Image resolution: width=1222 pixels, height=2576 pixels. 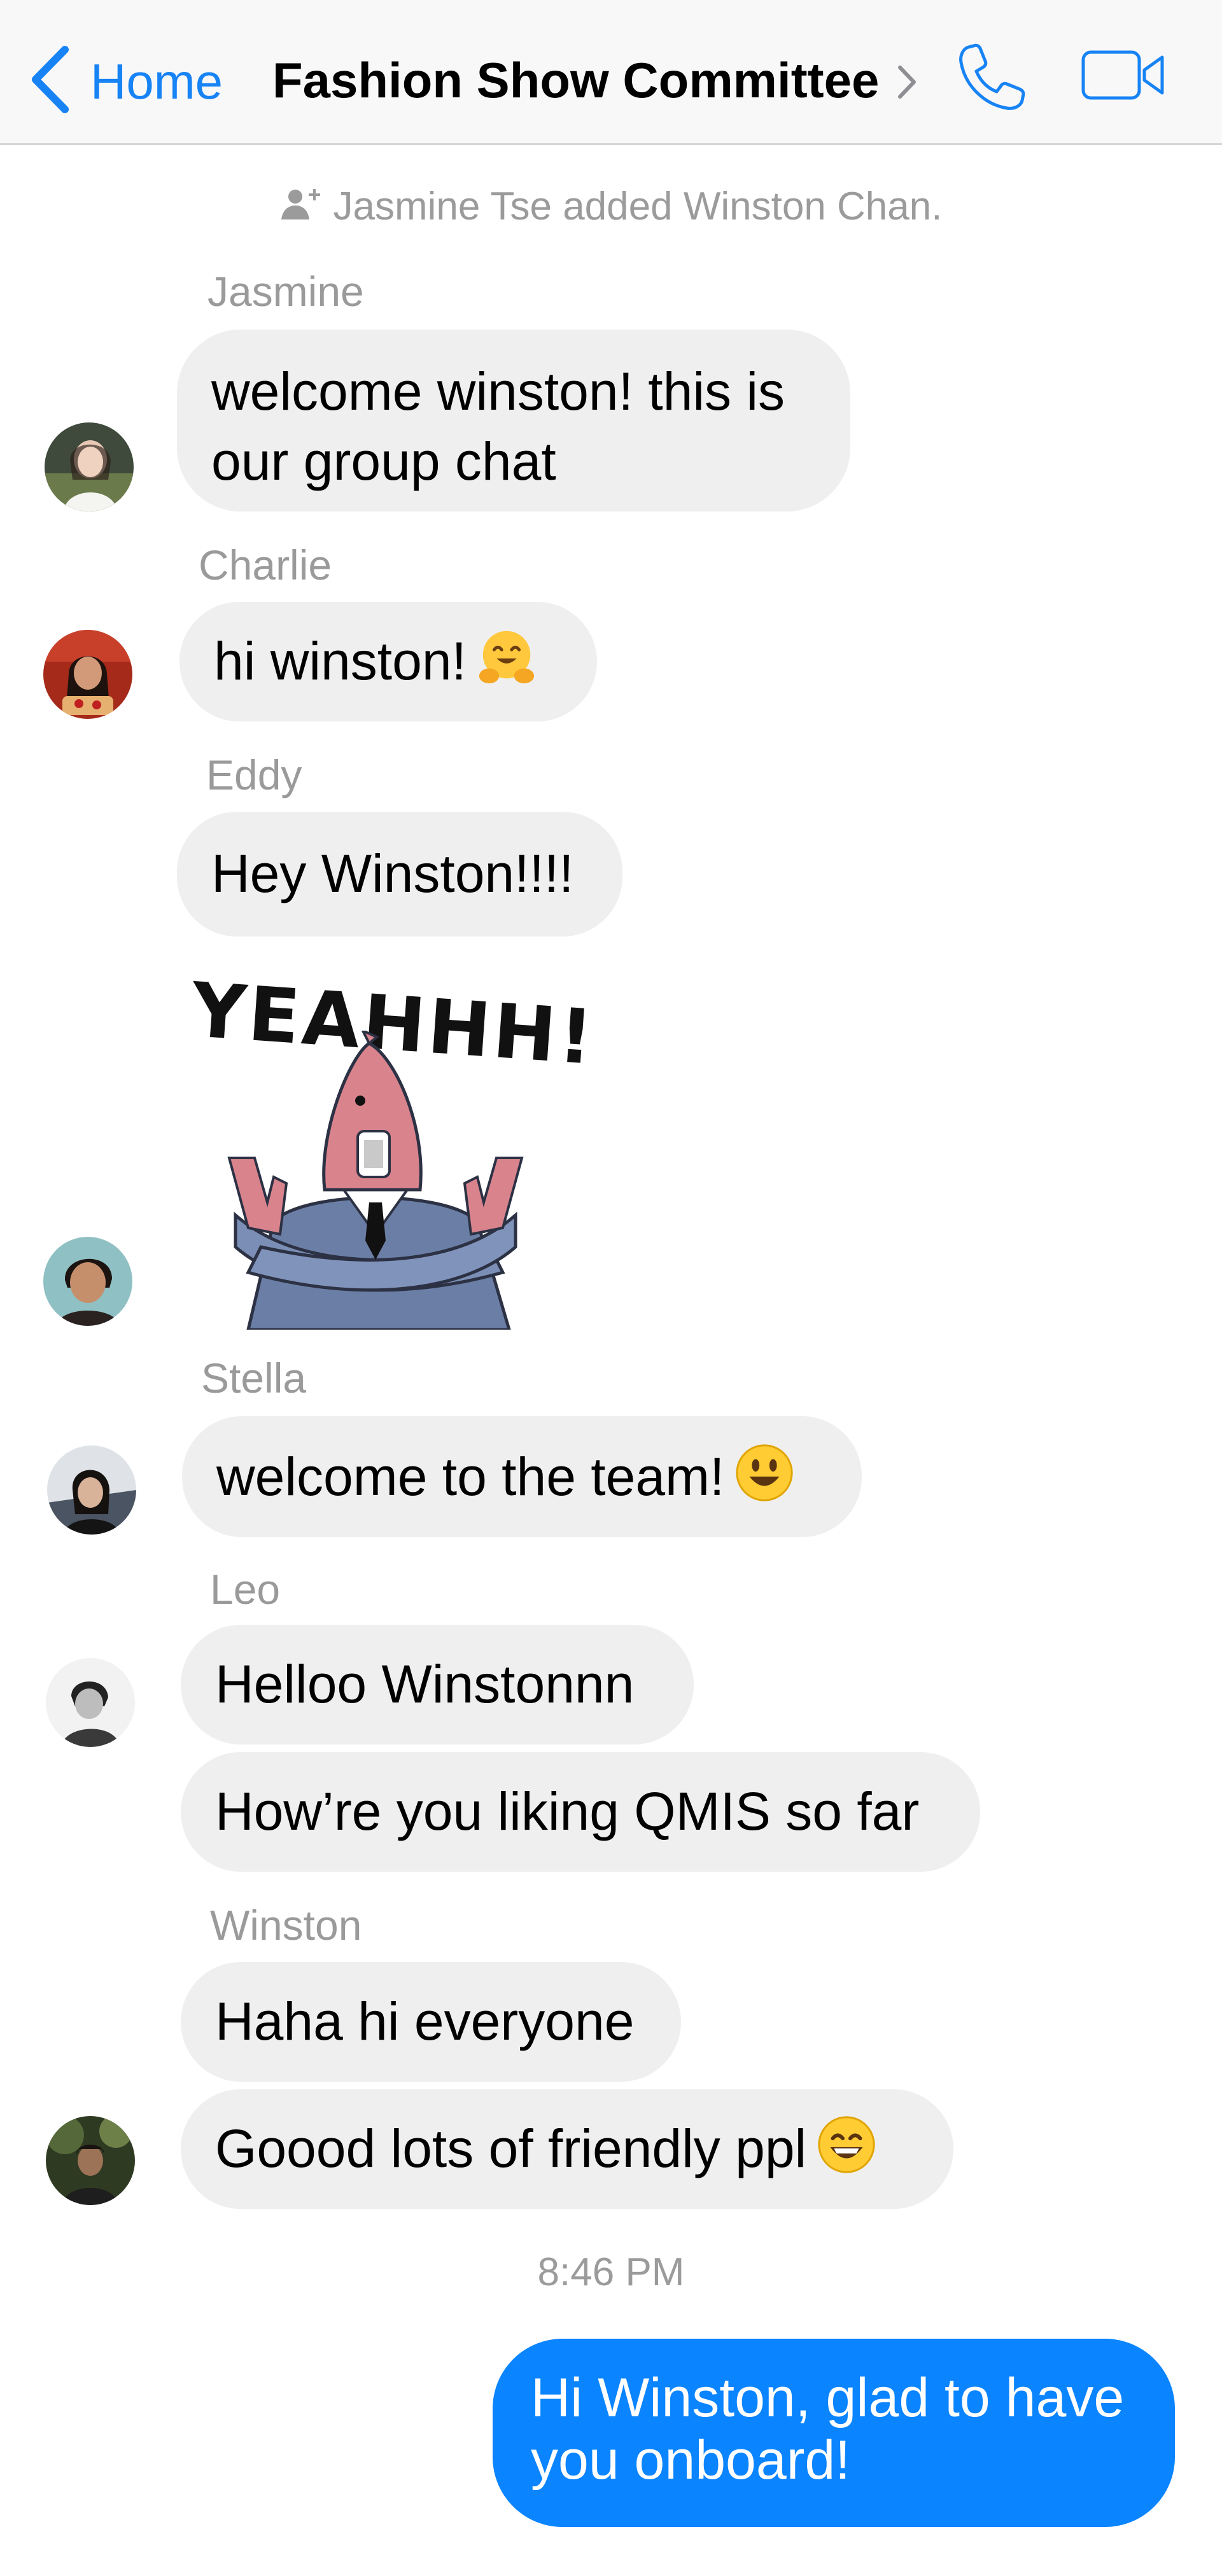 What do you see at coordinates (575, 80) in the screenshot?
I see `conversation-title: Fashion Show Committee` at bounding box center [575, 80].